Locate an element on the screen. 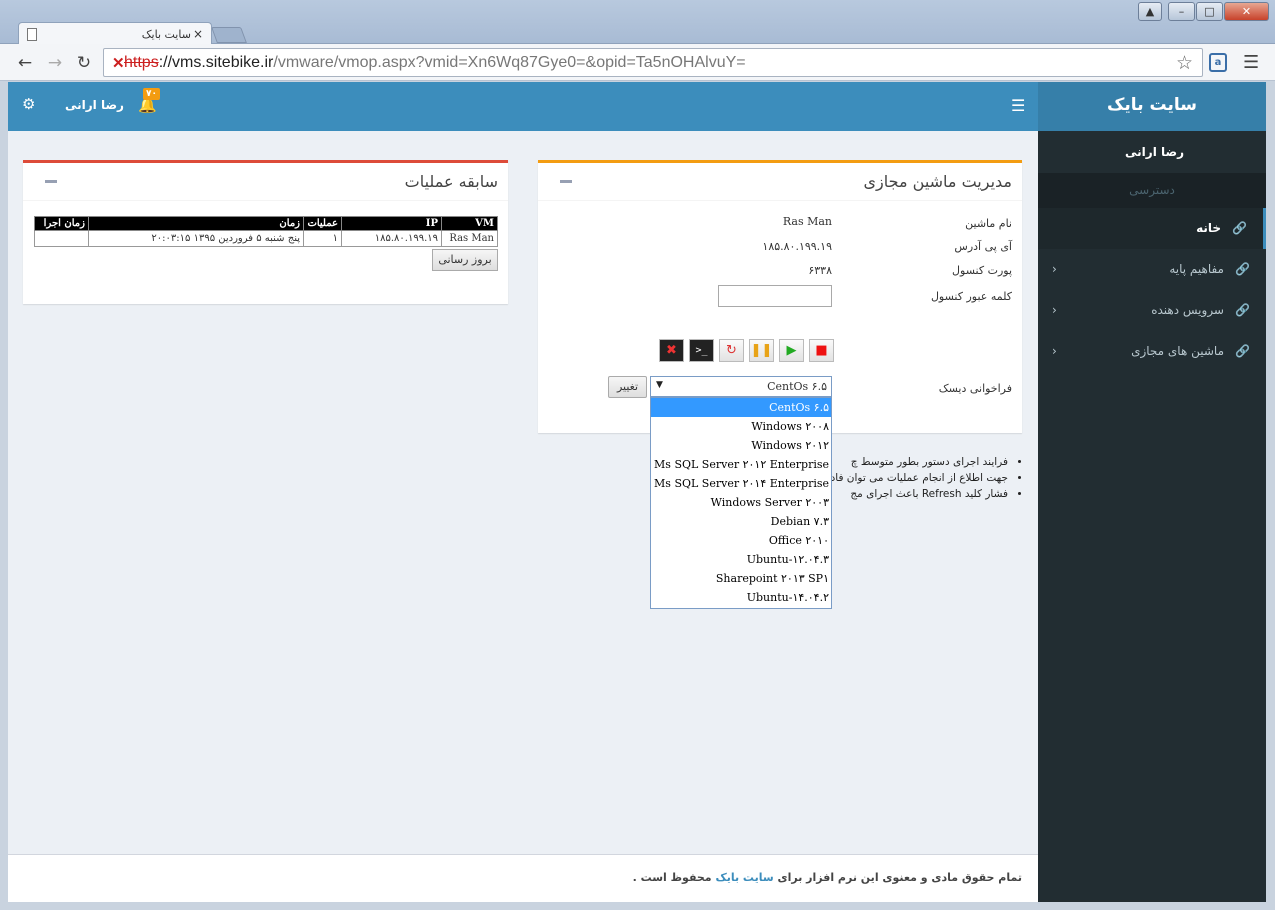 The width and height of the screenshot is (1275, 910). minimize-button: – is located at coordinates (1181, 11).